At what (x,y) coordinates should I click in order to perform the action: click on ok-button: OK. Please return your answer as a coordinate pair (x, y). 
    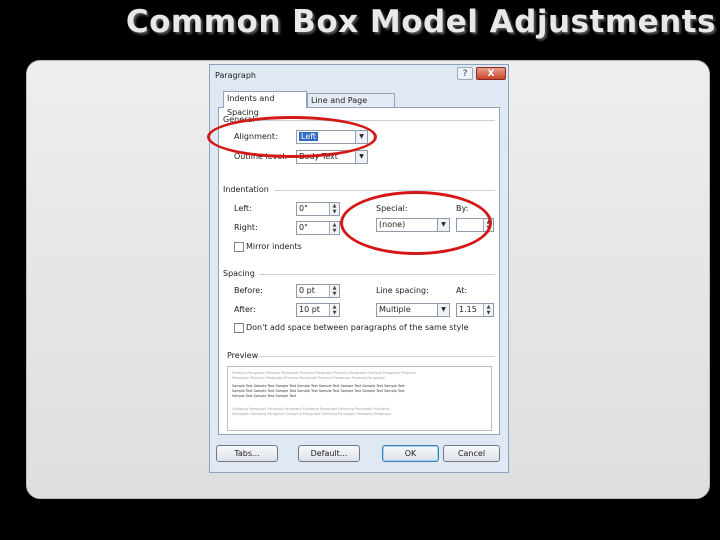
    Looking at the image, I should click on (410, 453).